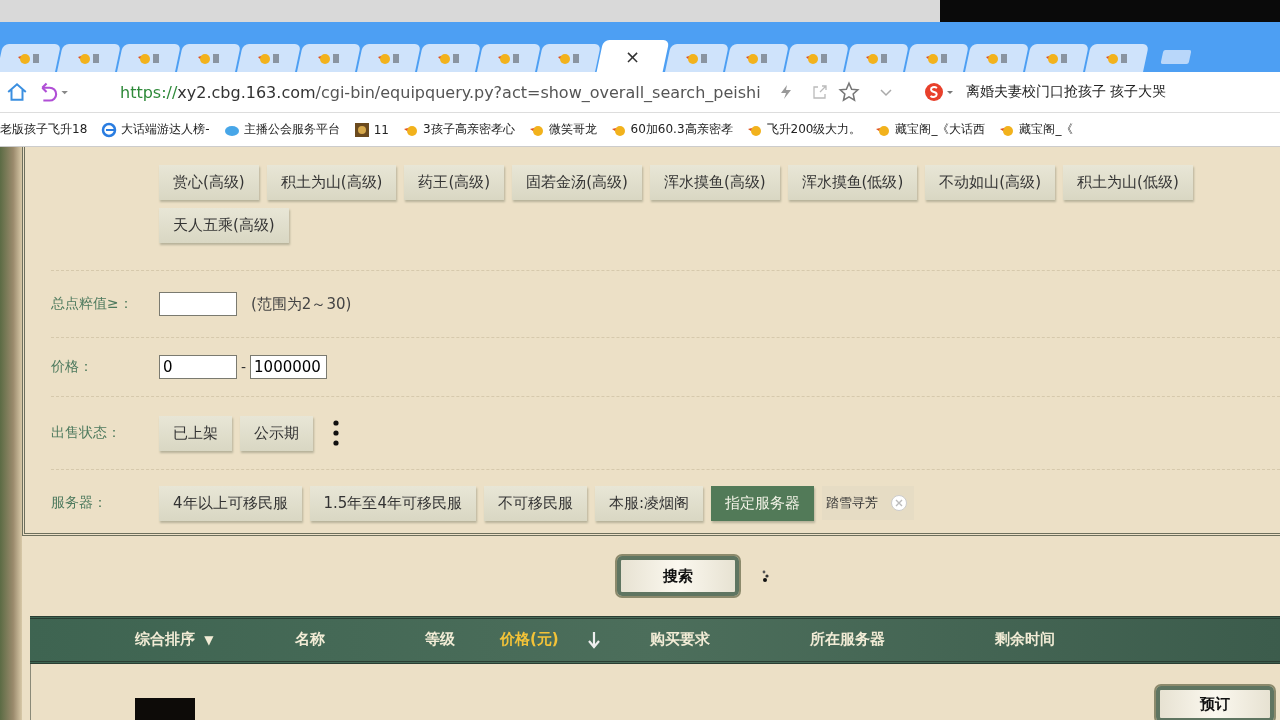 This screenshot has width=1280, height=720. I want to click on effect-option: 不动如山(高级), so click(990, 182).